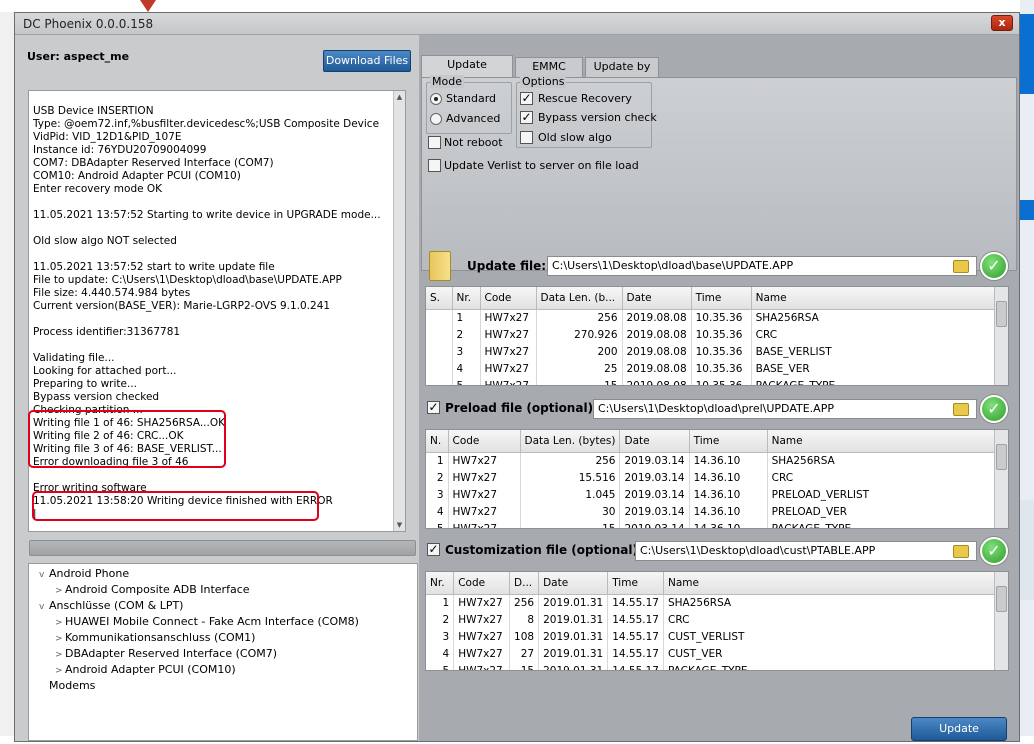  I want to click on not-reboot-checkbox, so click(434, 142).